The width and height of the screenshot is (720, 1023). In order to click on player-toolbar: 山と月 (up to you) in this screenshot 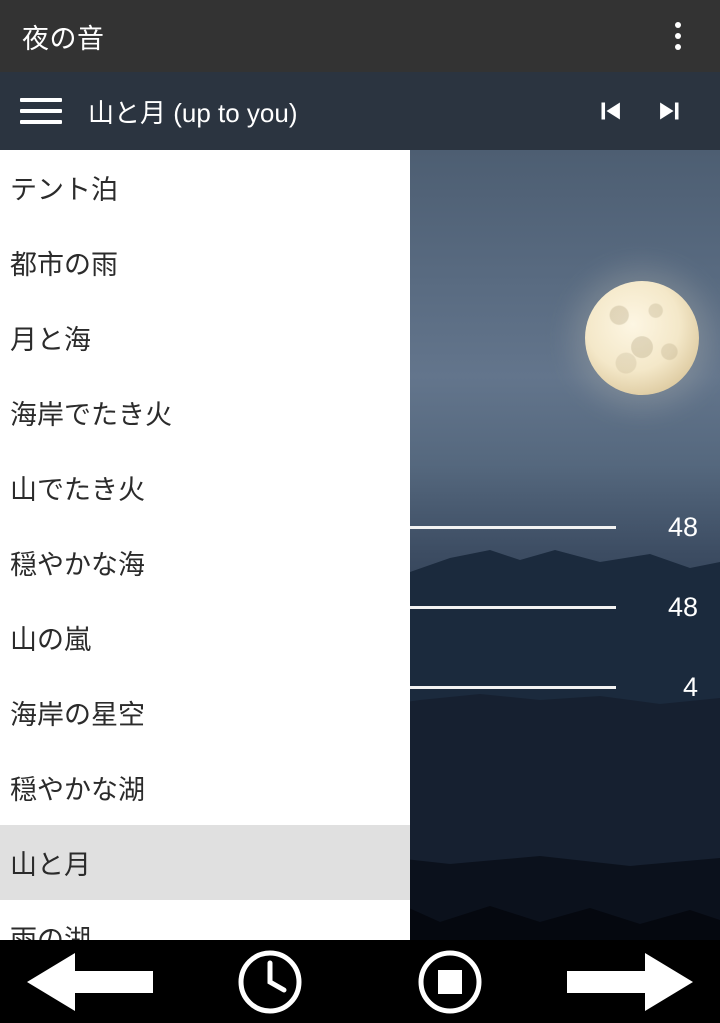, I will do `click(360, 111)`.